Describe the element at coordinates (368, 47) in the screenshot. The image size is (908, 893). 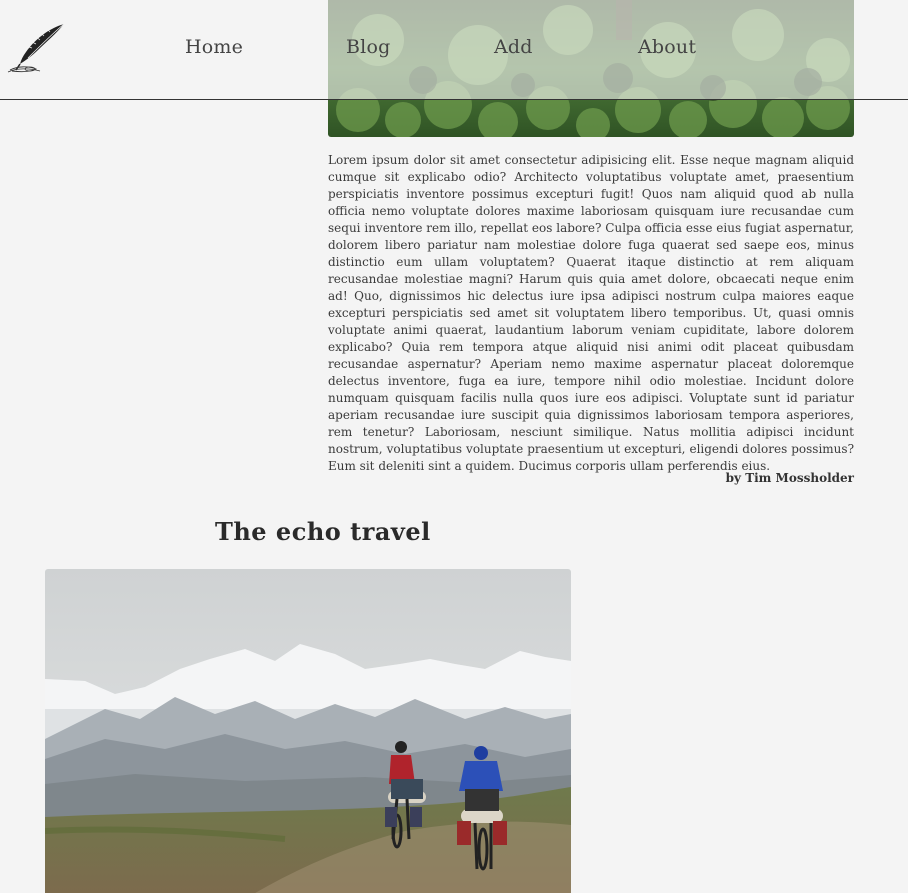
I see `nav-blog-link: Blog` at that location.